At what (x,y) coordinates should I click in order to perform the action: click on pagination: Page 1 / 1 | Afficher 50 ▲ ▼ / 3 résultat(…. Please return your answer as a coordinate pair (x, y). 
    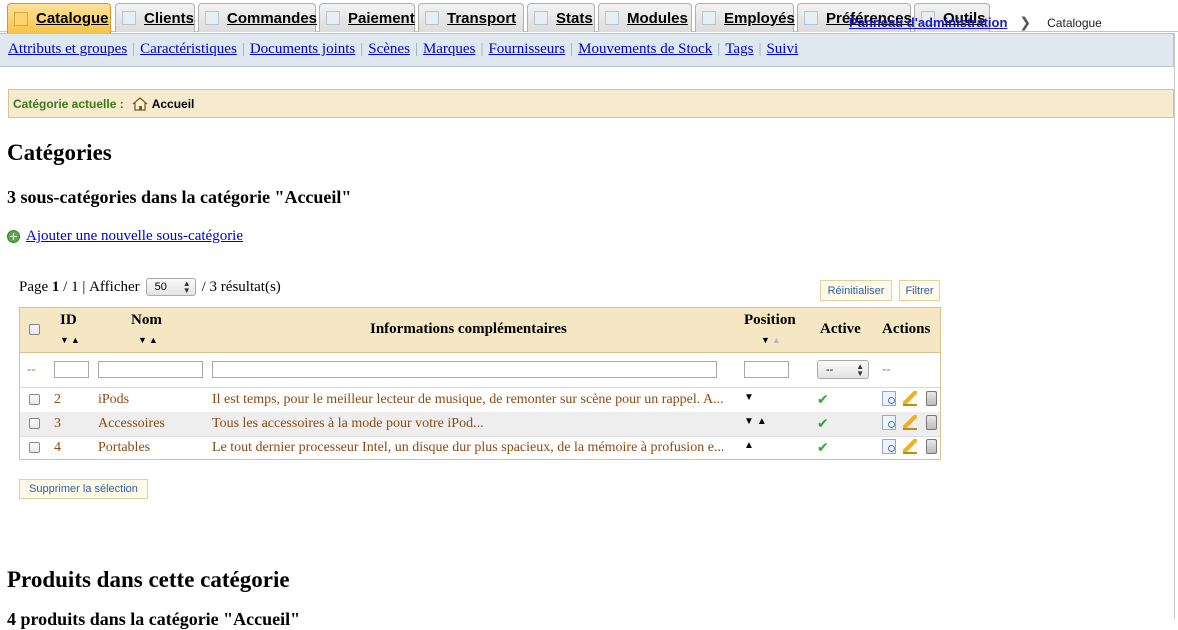
    Looking at the image, I should click on (150, 287).